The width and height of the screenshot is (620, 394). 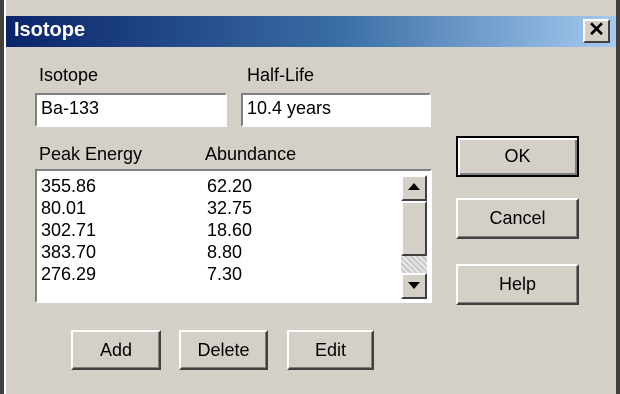 I want to click on scroll-up-button, so click(x=414, y=188).